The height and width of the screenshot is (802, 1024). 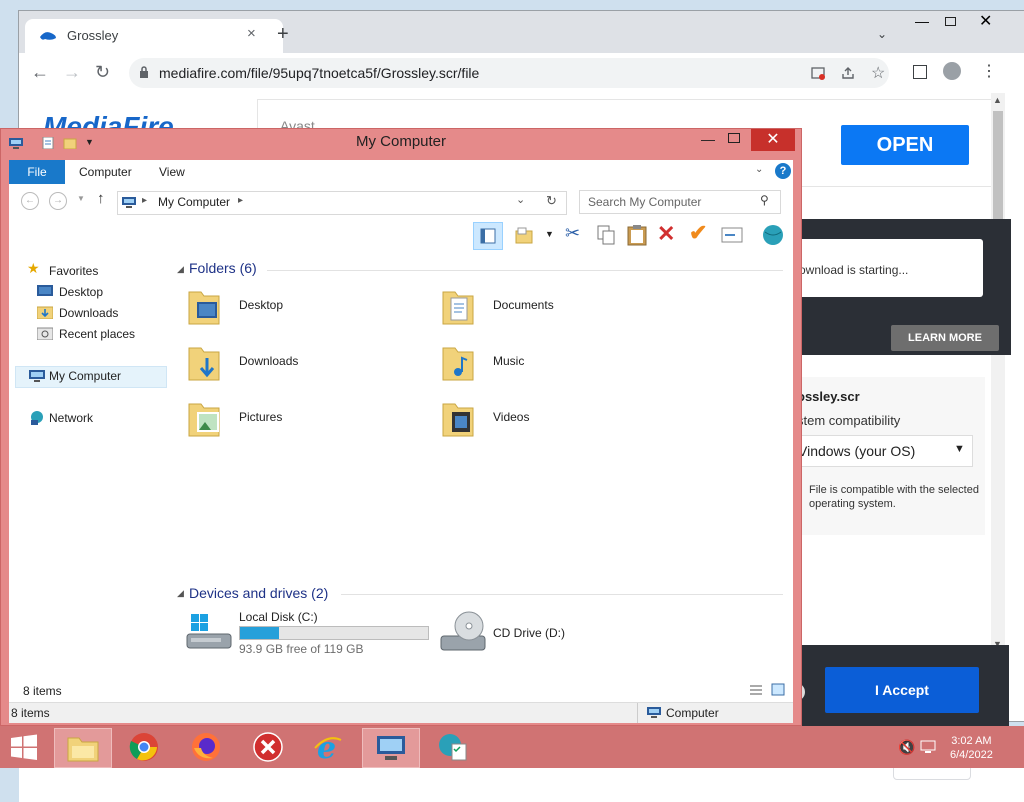 I want to click on nav-network: Network, so click(x=71, y=418).